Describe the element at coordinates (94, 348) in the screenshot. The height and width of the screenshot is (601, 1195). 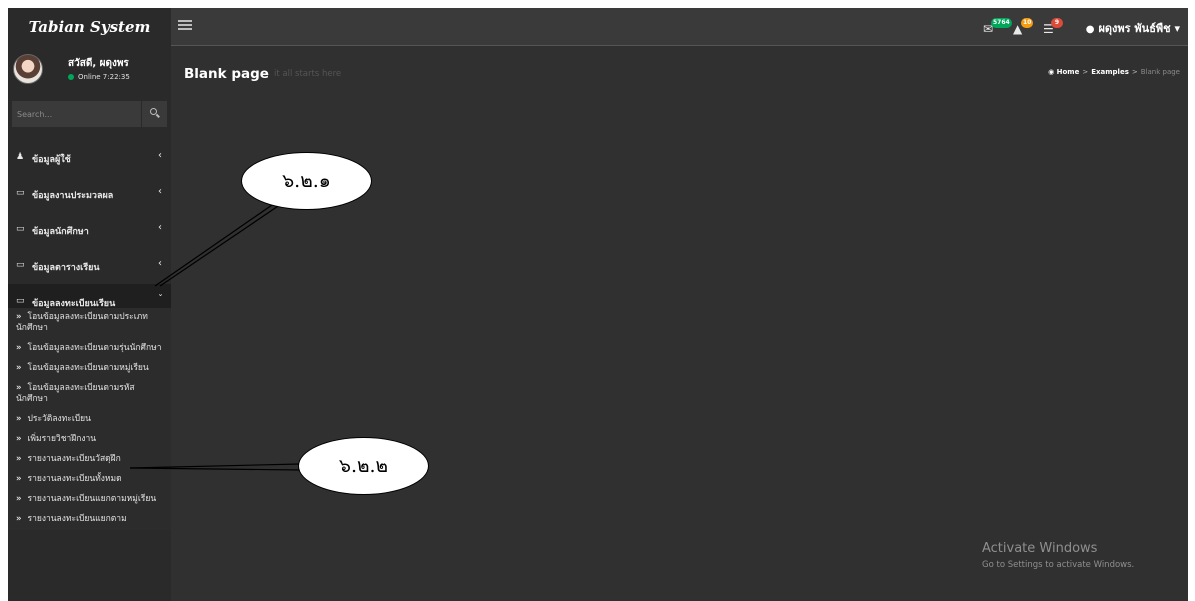
I see `submenu-item-label: โอนข้อมูลลงทะเบียนตามรุ่นนักศึกษา` at that location.